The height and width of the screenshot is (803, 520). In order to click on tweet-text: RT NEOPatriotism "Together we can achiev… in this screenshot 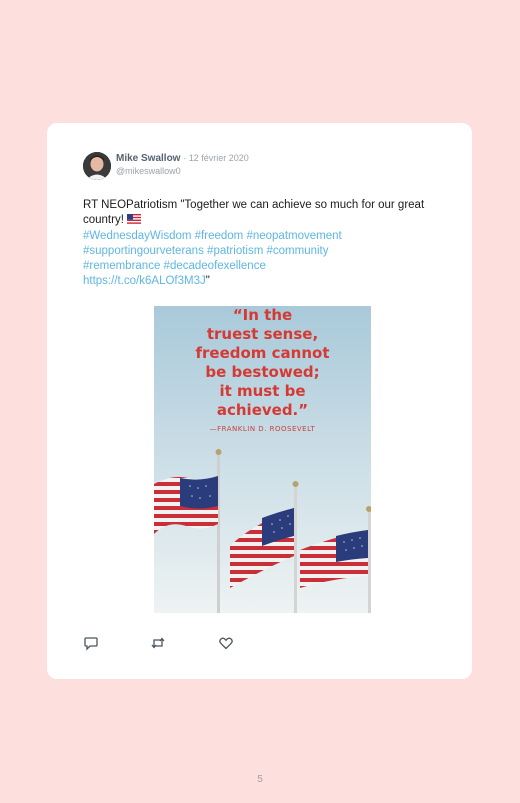, I will do `click(258, 243)`.